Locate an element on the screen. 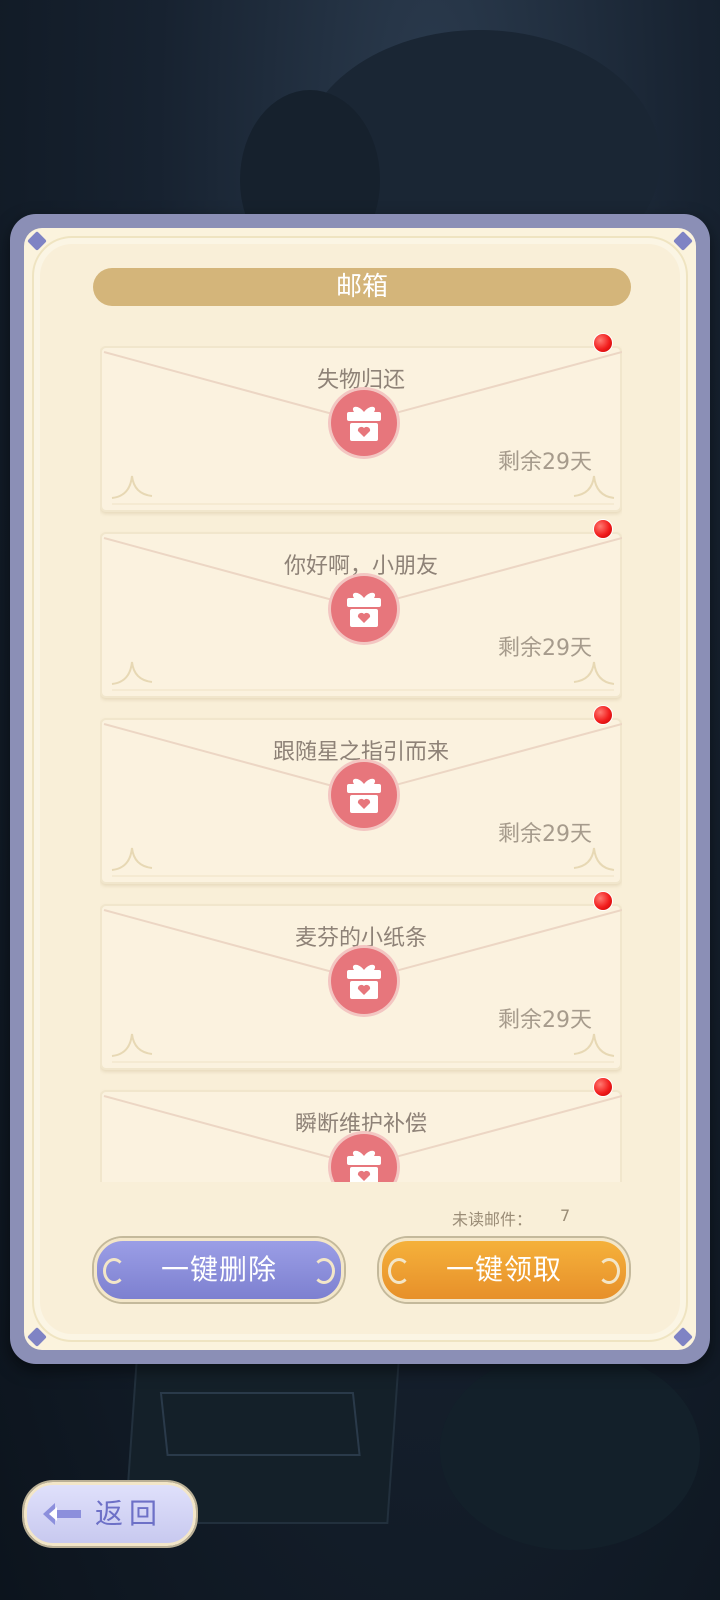 The height and width of the screenshot is (1600, 720). unread-label: 未读邮件： is located at coordinates (492, 1219).